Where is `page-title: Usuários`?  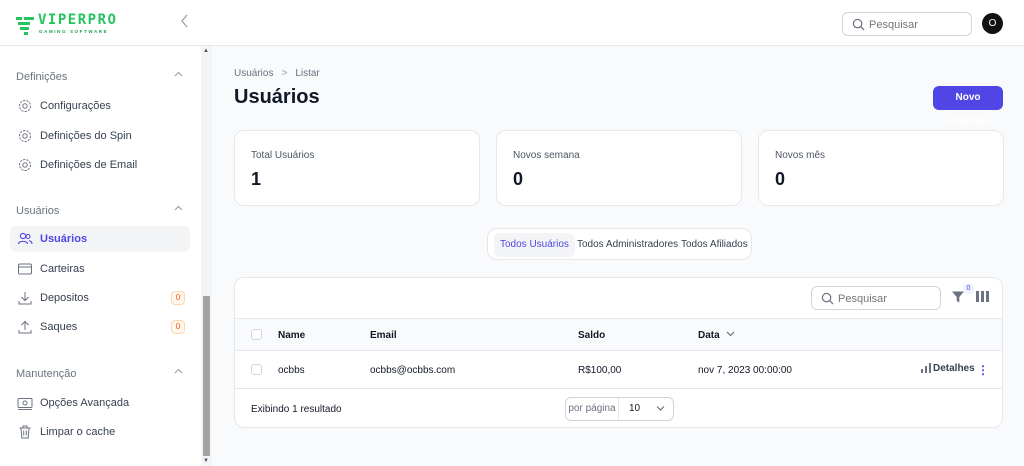 page-title: Usuários is located at coordinates (277, 97).